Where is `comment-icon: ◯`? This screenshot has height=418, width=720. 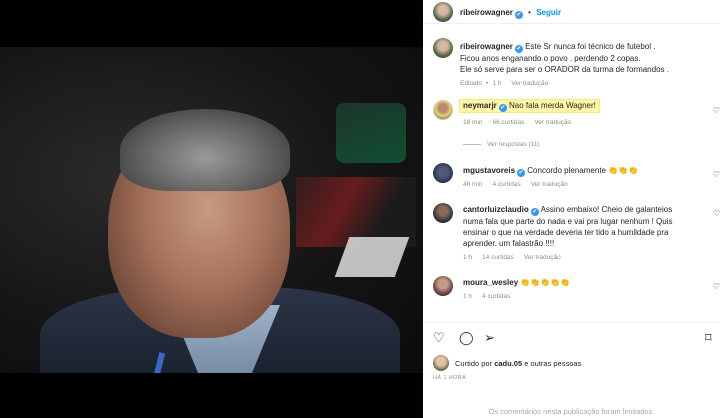 comment-icon: ◯ is located at coordinates (466, 338).